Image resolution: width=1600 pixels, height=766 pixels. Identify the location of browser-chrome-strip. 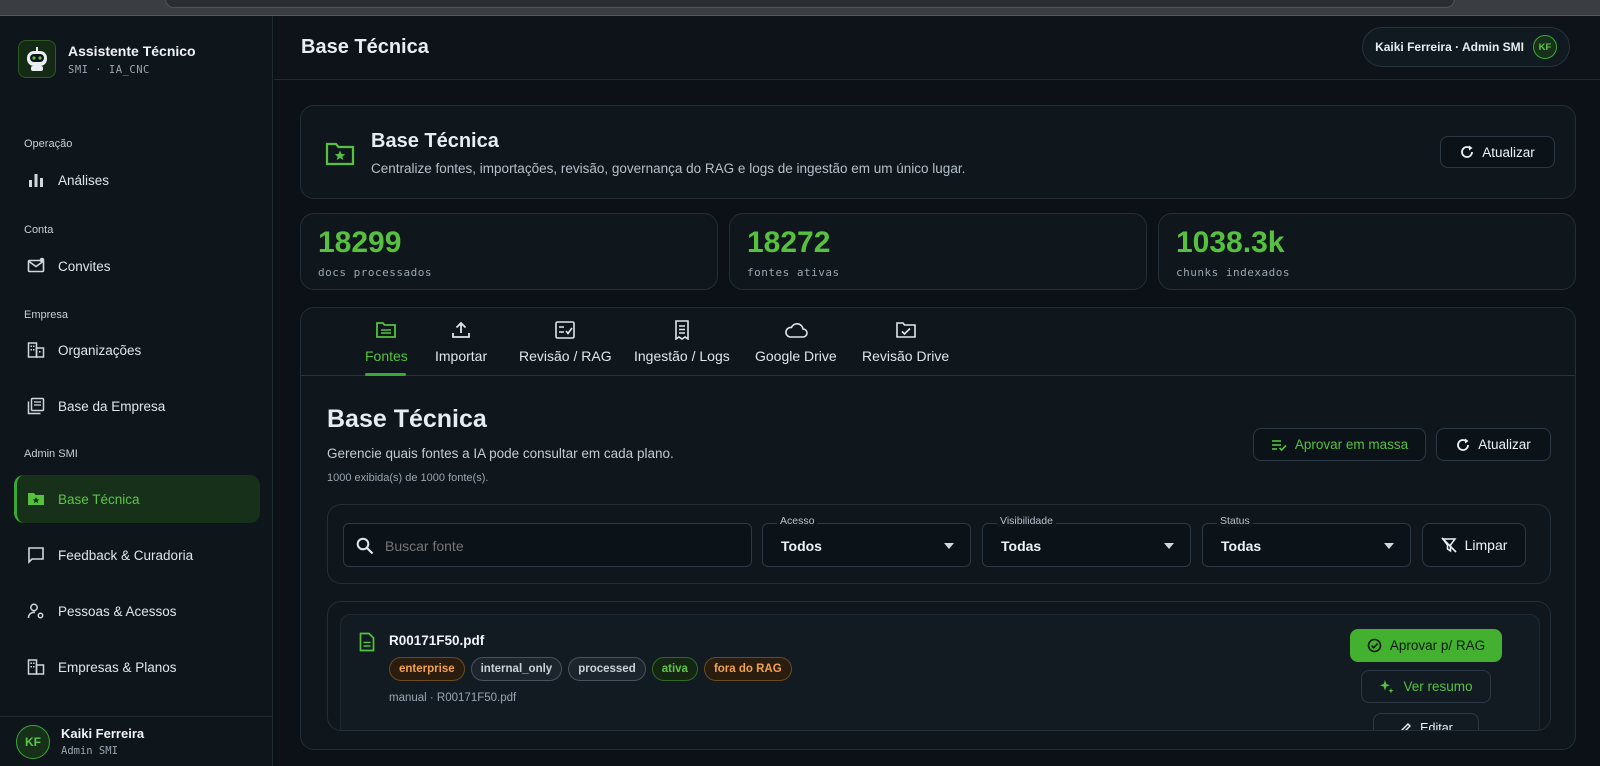
(800, 8).